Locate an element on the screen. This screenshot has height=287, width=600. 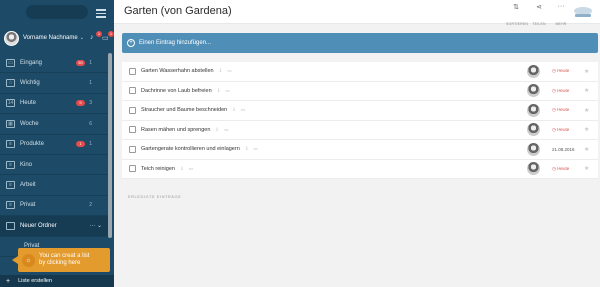
task-title-wrap: Teich reinigen ⇩ ▭ is located at coordinates (167, 169).